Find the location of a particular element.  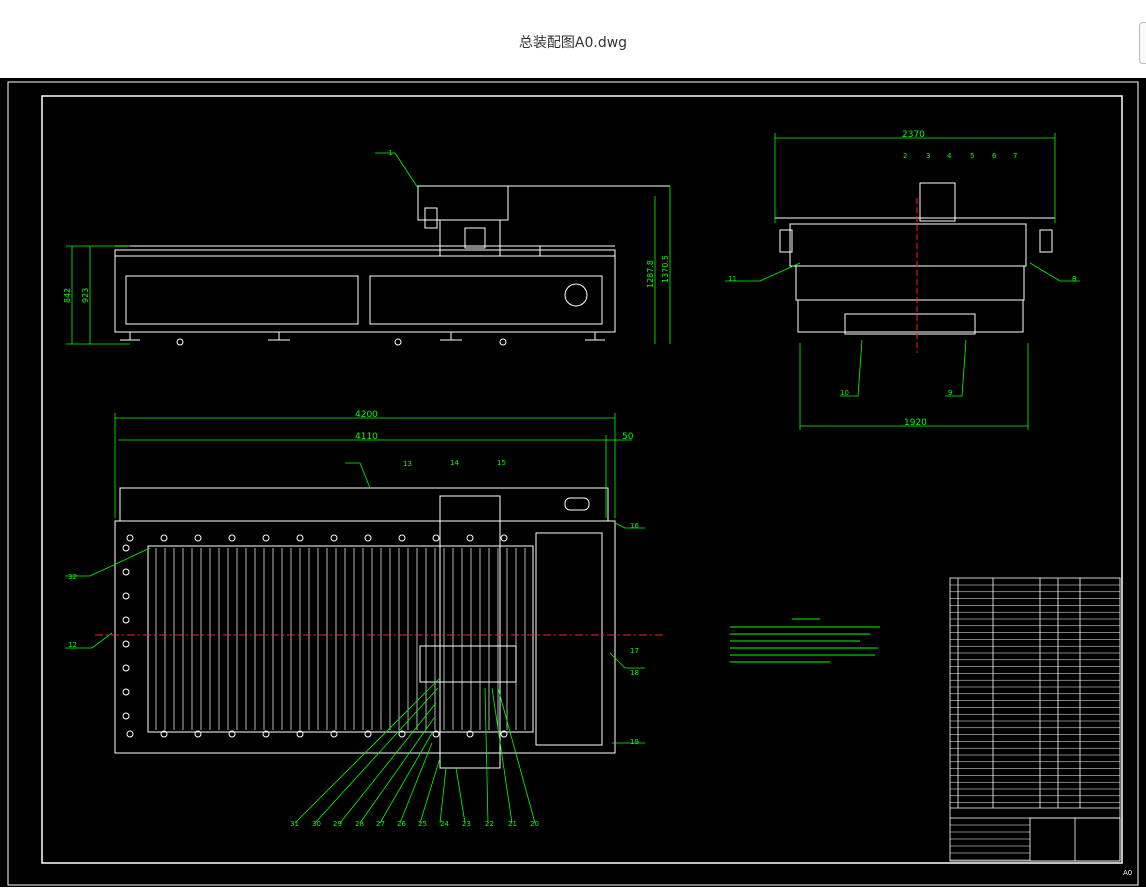

callout-9: 9 is located at coordinates (950, 393).